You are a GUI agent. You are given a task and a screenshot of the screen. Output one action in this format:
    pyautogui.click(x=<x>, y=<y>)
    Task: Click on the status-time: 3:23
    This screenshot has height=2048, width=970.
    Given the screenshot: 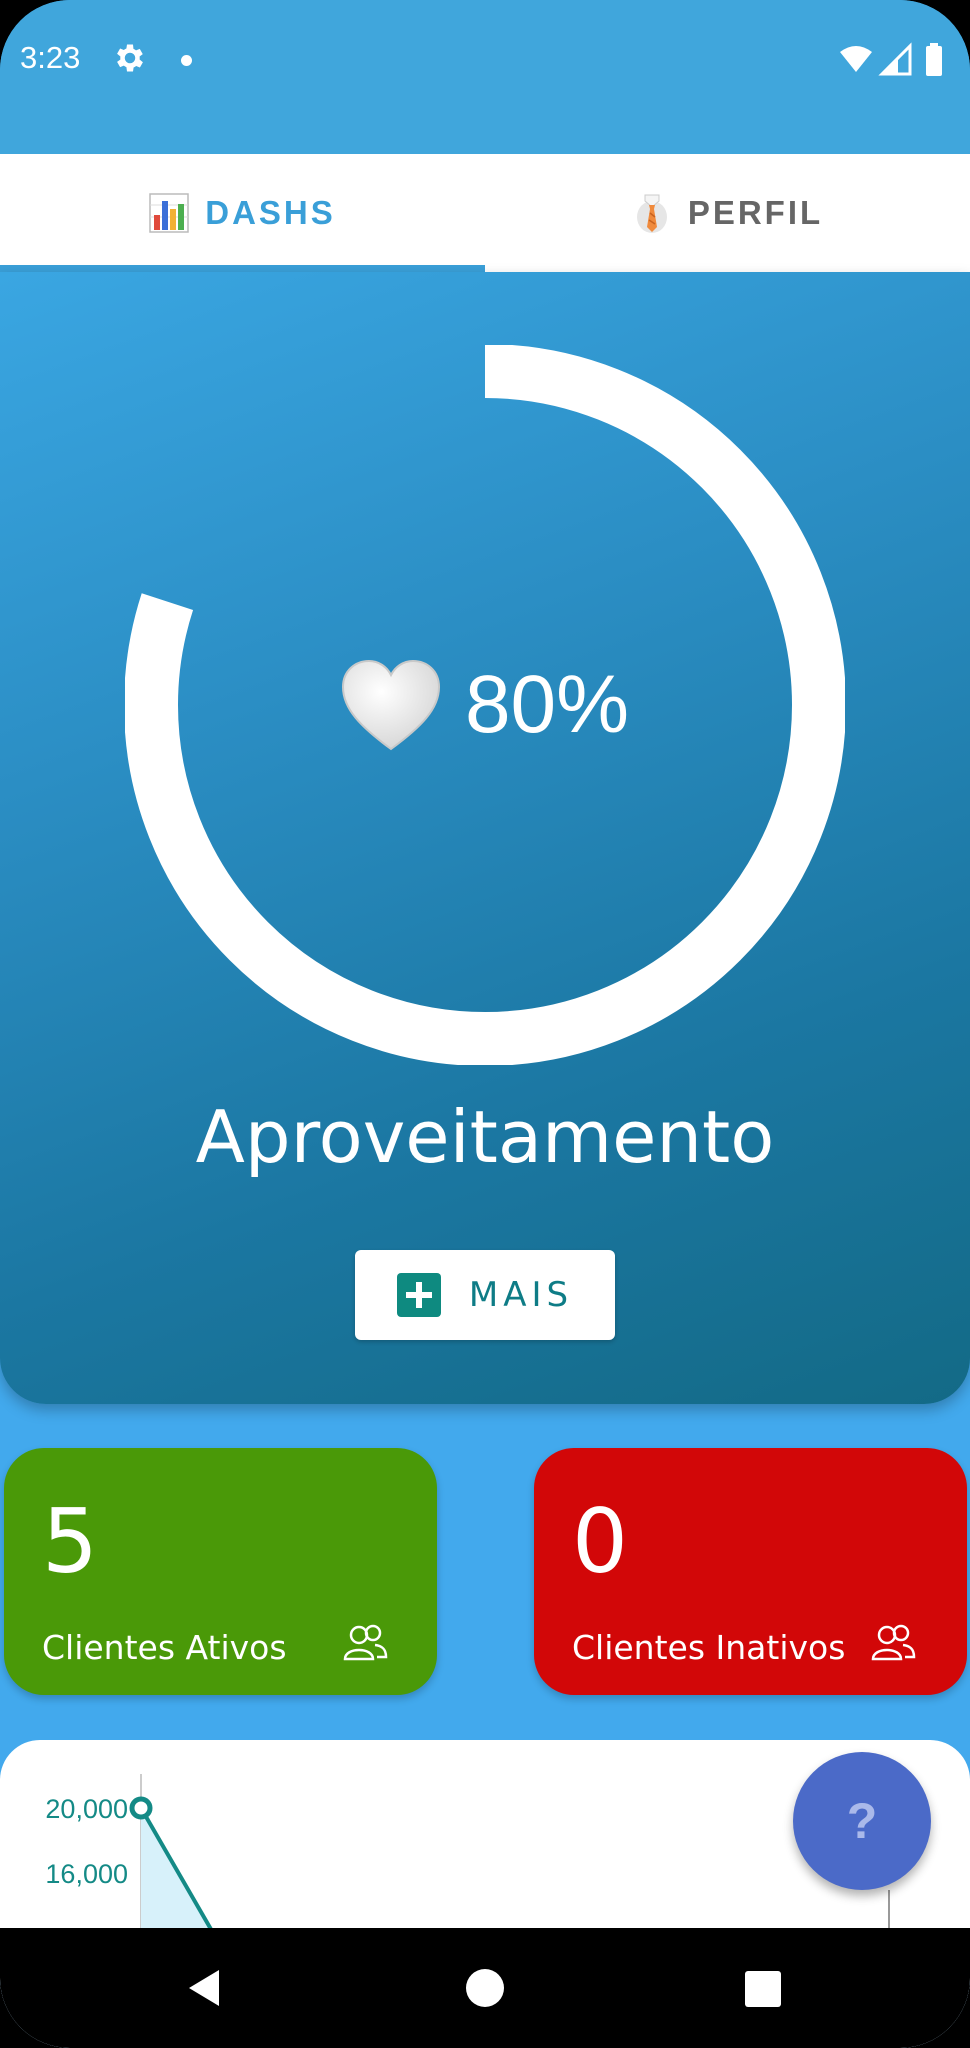 What is the action you would take?
    pyautogui.click(x=50, y=57)
    